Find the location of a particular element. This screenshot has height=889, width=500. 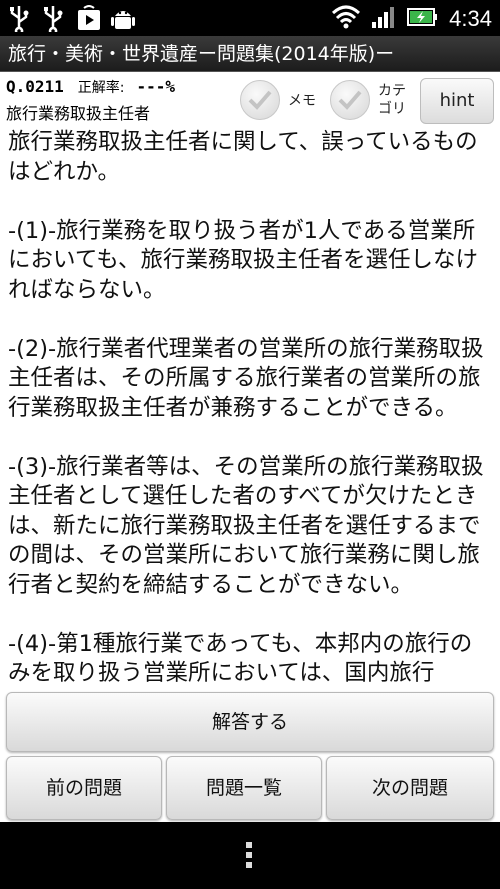

prev-question-button: 前の問題 is located at coordinates (84, 788).